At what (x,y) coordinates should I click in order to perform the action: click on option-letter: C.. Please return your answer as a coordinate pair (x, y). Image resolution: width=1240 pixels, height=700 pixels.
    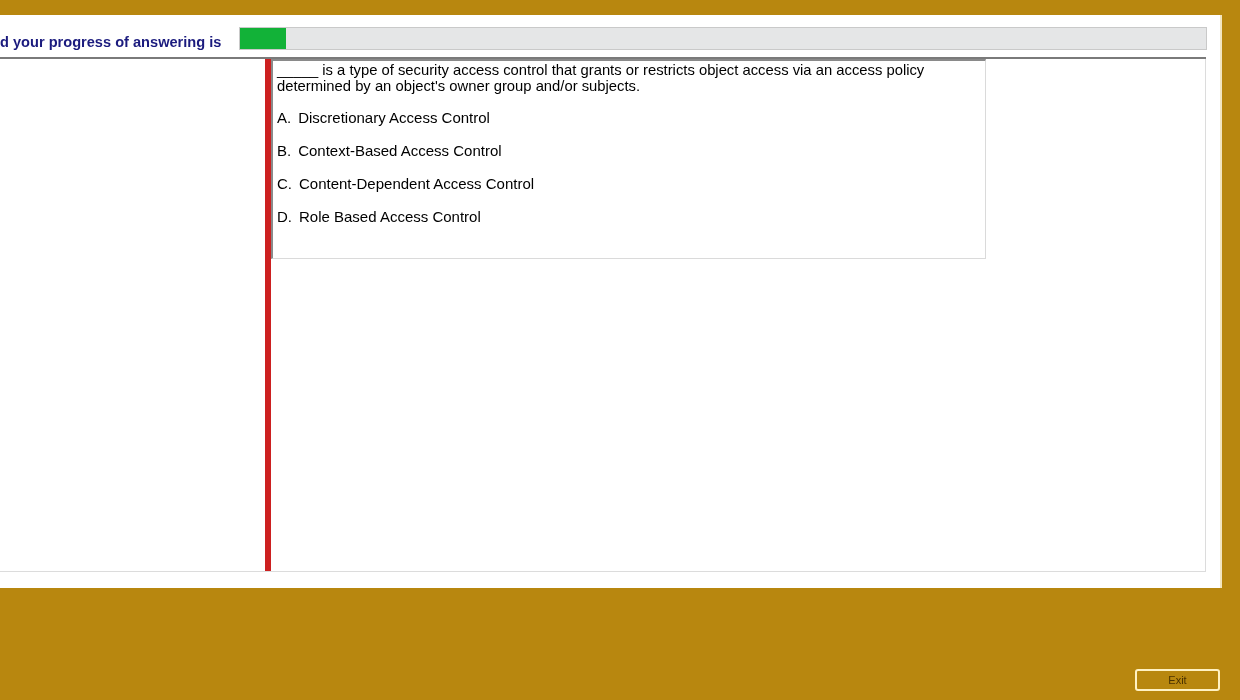
    Looking at the image, I should click on (284, 184).